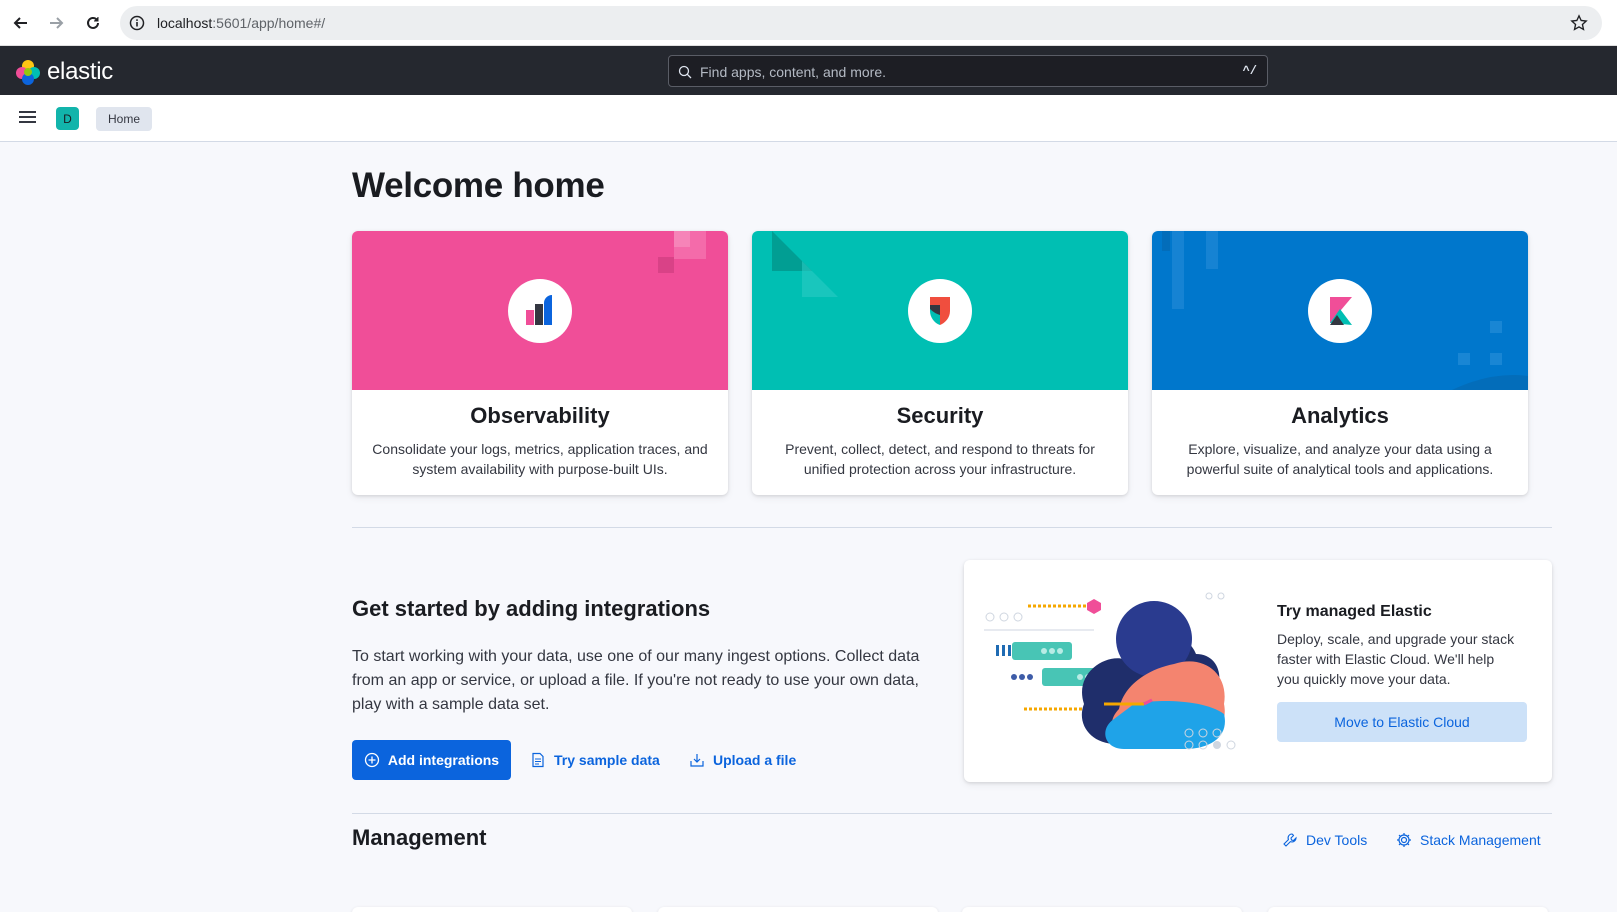  I want to click on managed-elastic-title: Try managed Elastic, so click(1354, 611).